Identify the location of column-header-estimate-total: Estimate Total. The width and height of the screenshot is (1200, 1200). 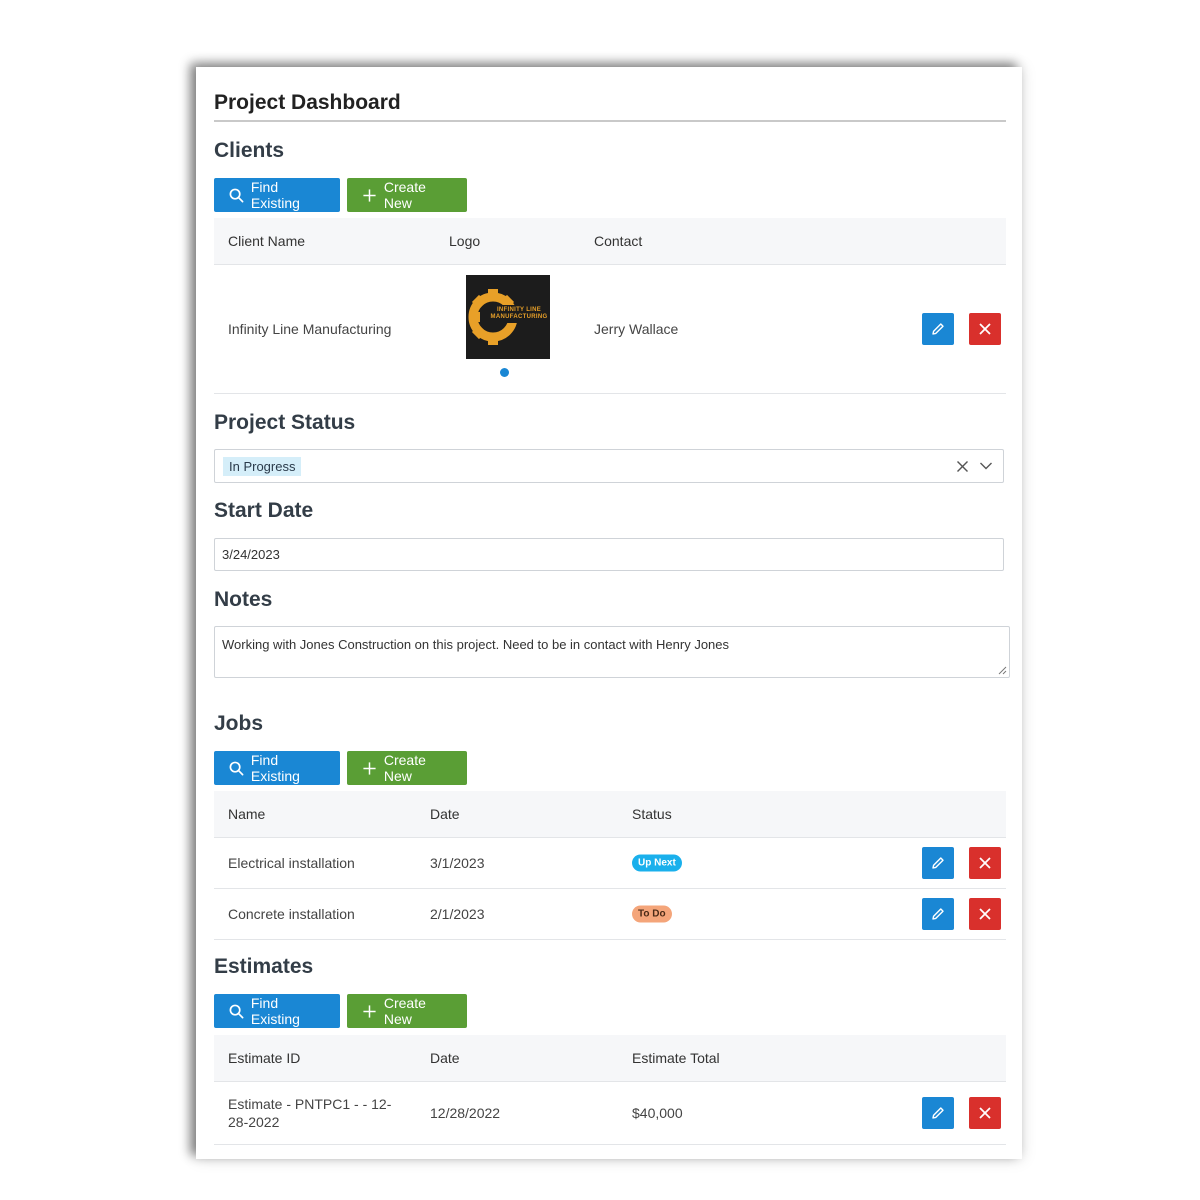
(676, 1058).